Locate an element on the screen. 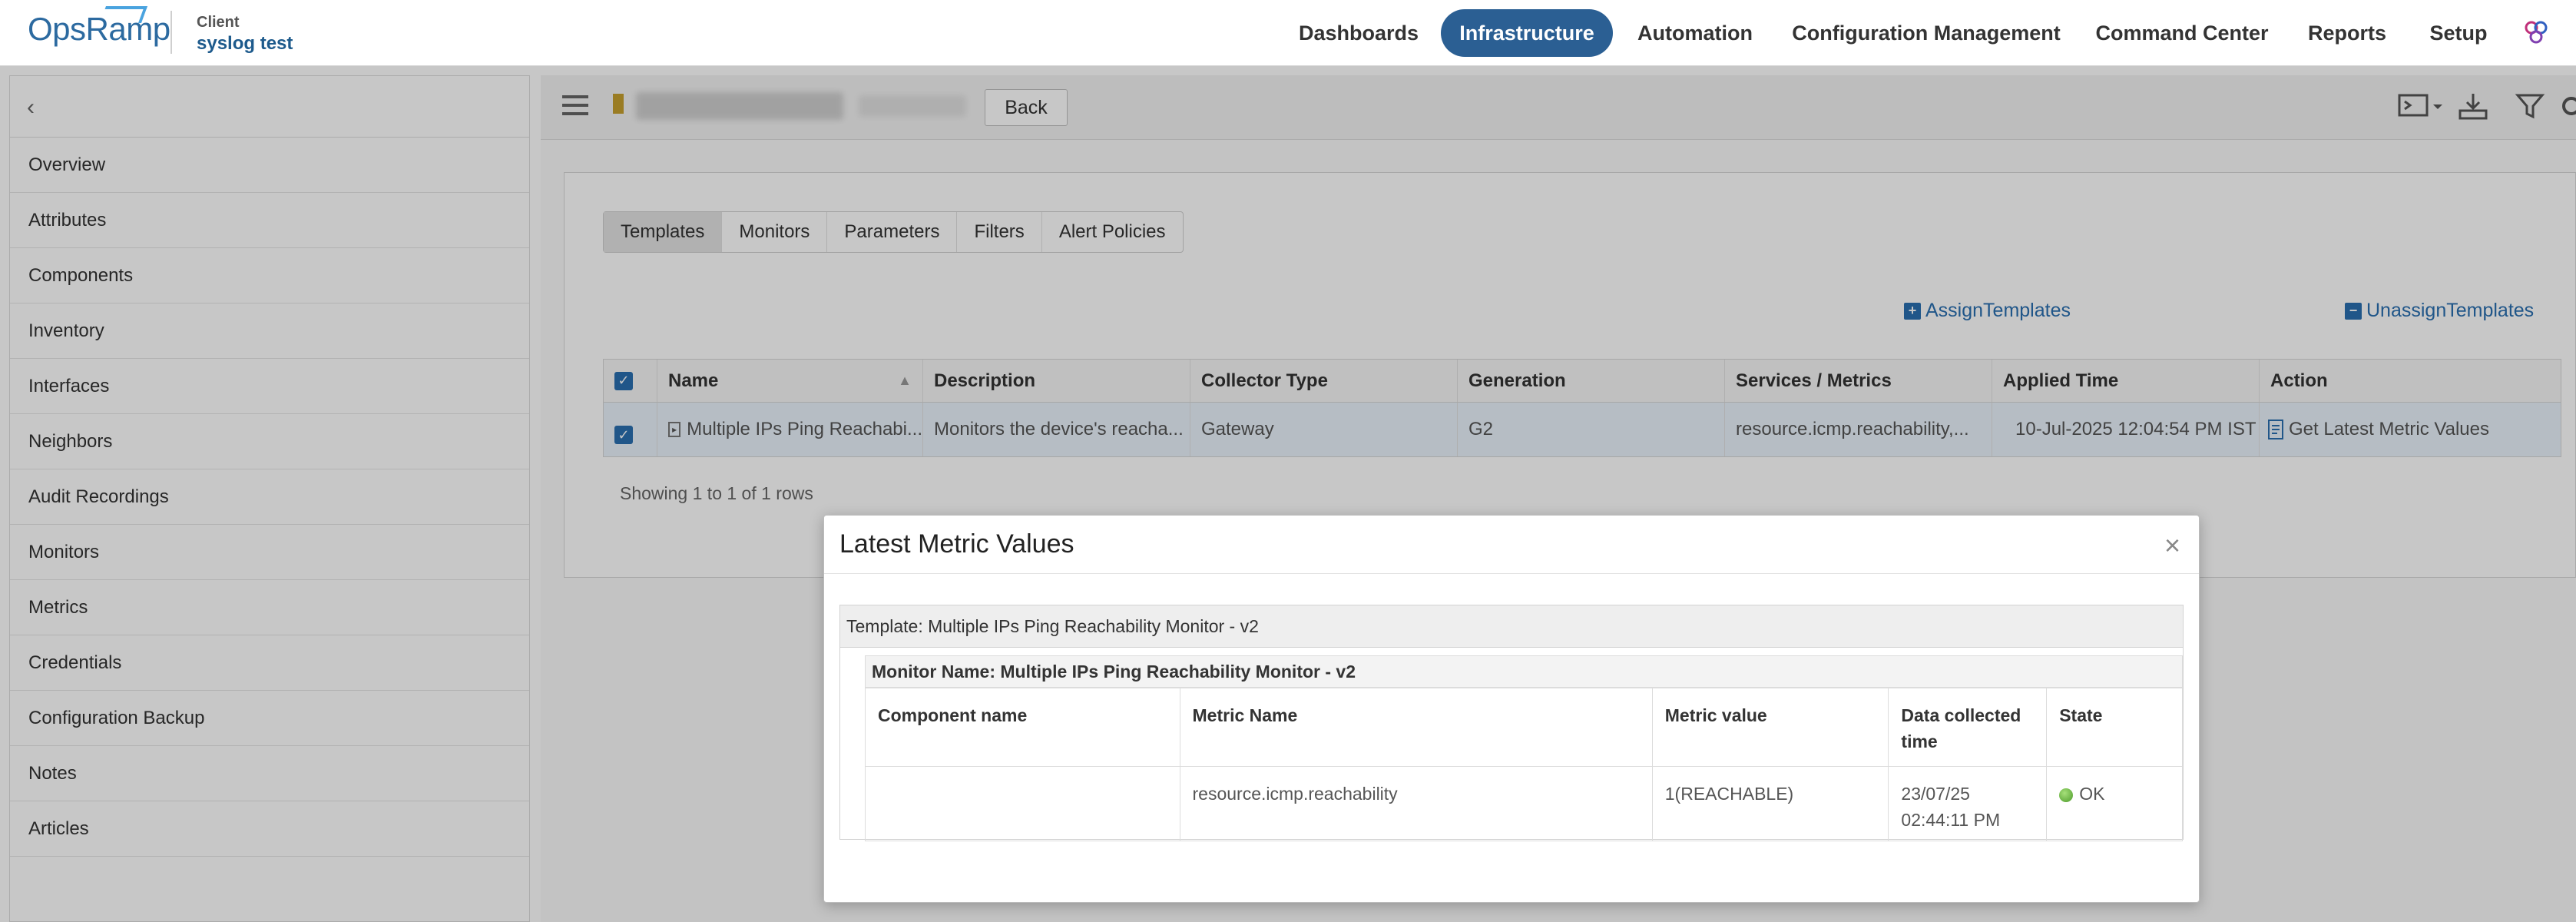 The image size is (2576, 922). modal-header: Latest Metric Values × is located at coordinates (1511, 545).